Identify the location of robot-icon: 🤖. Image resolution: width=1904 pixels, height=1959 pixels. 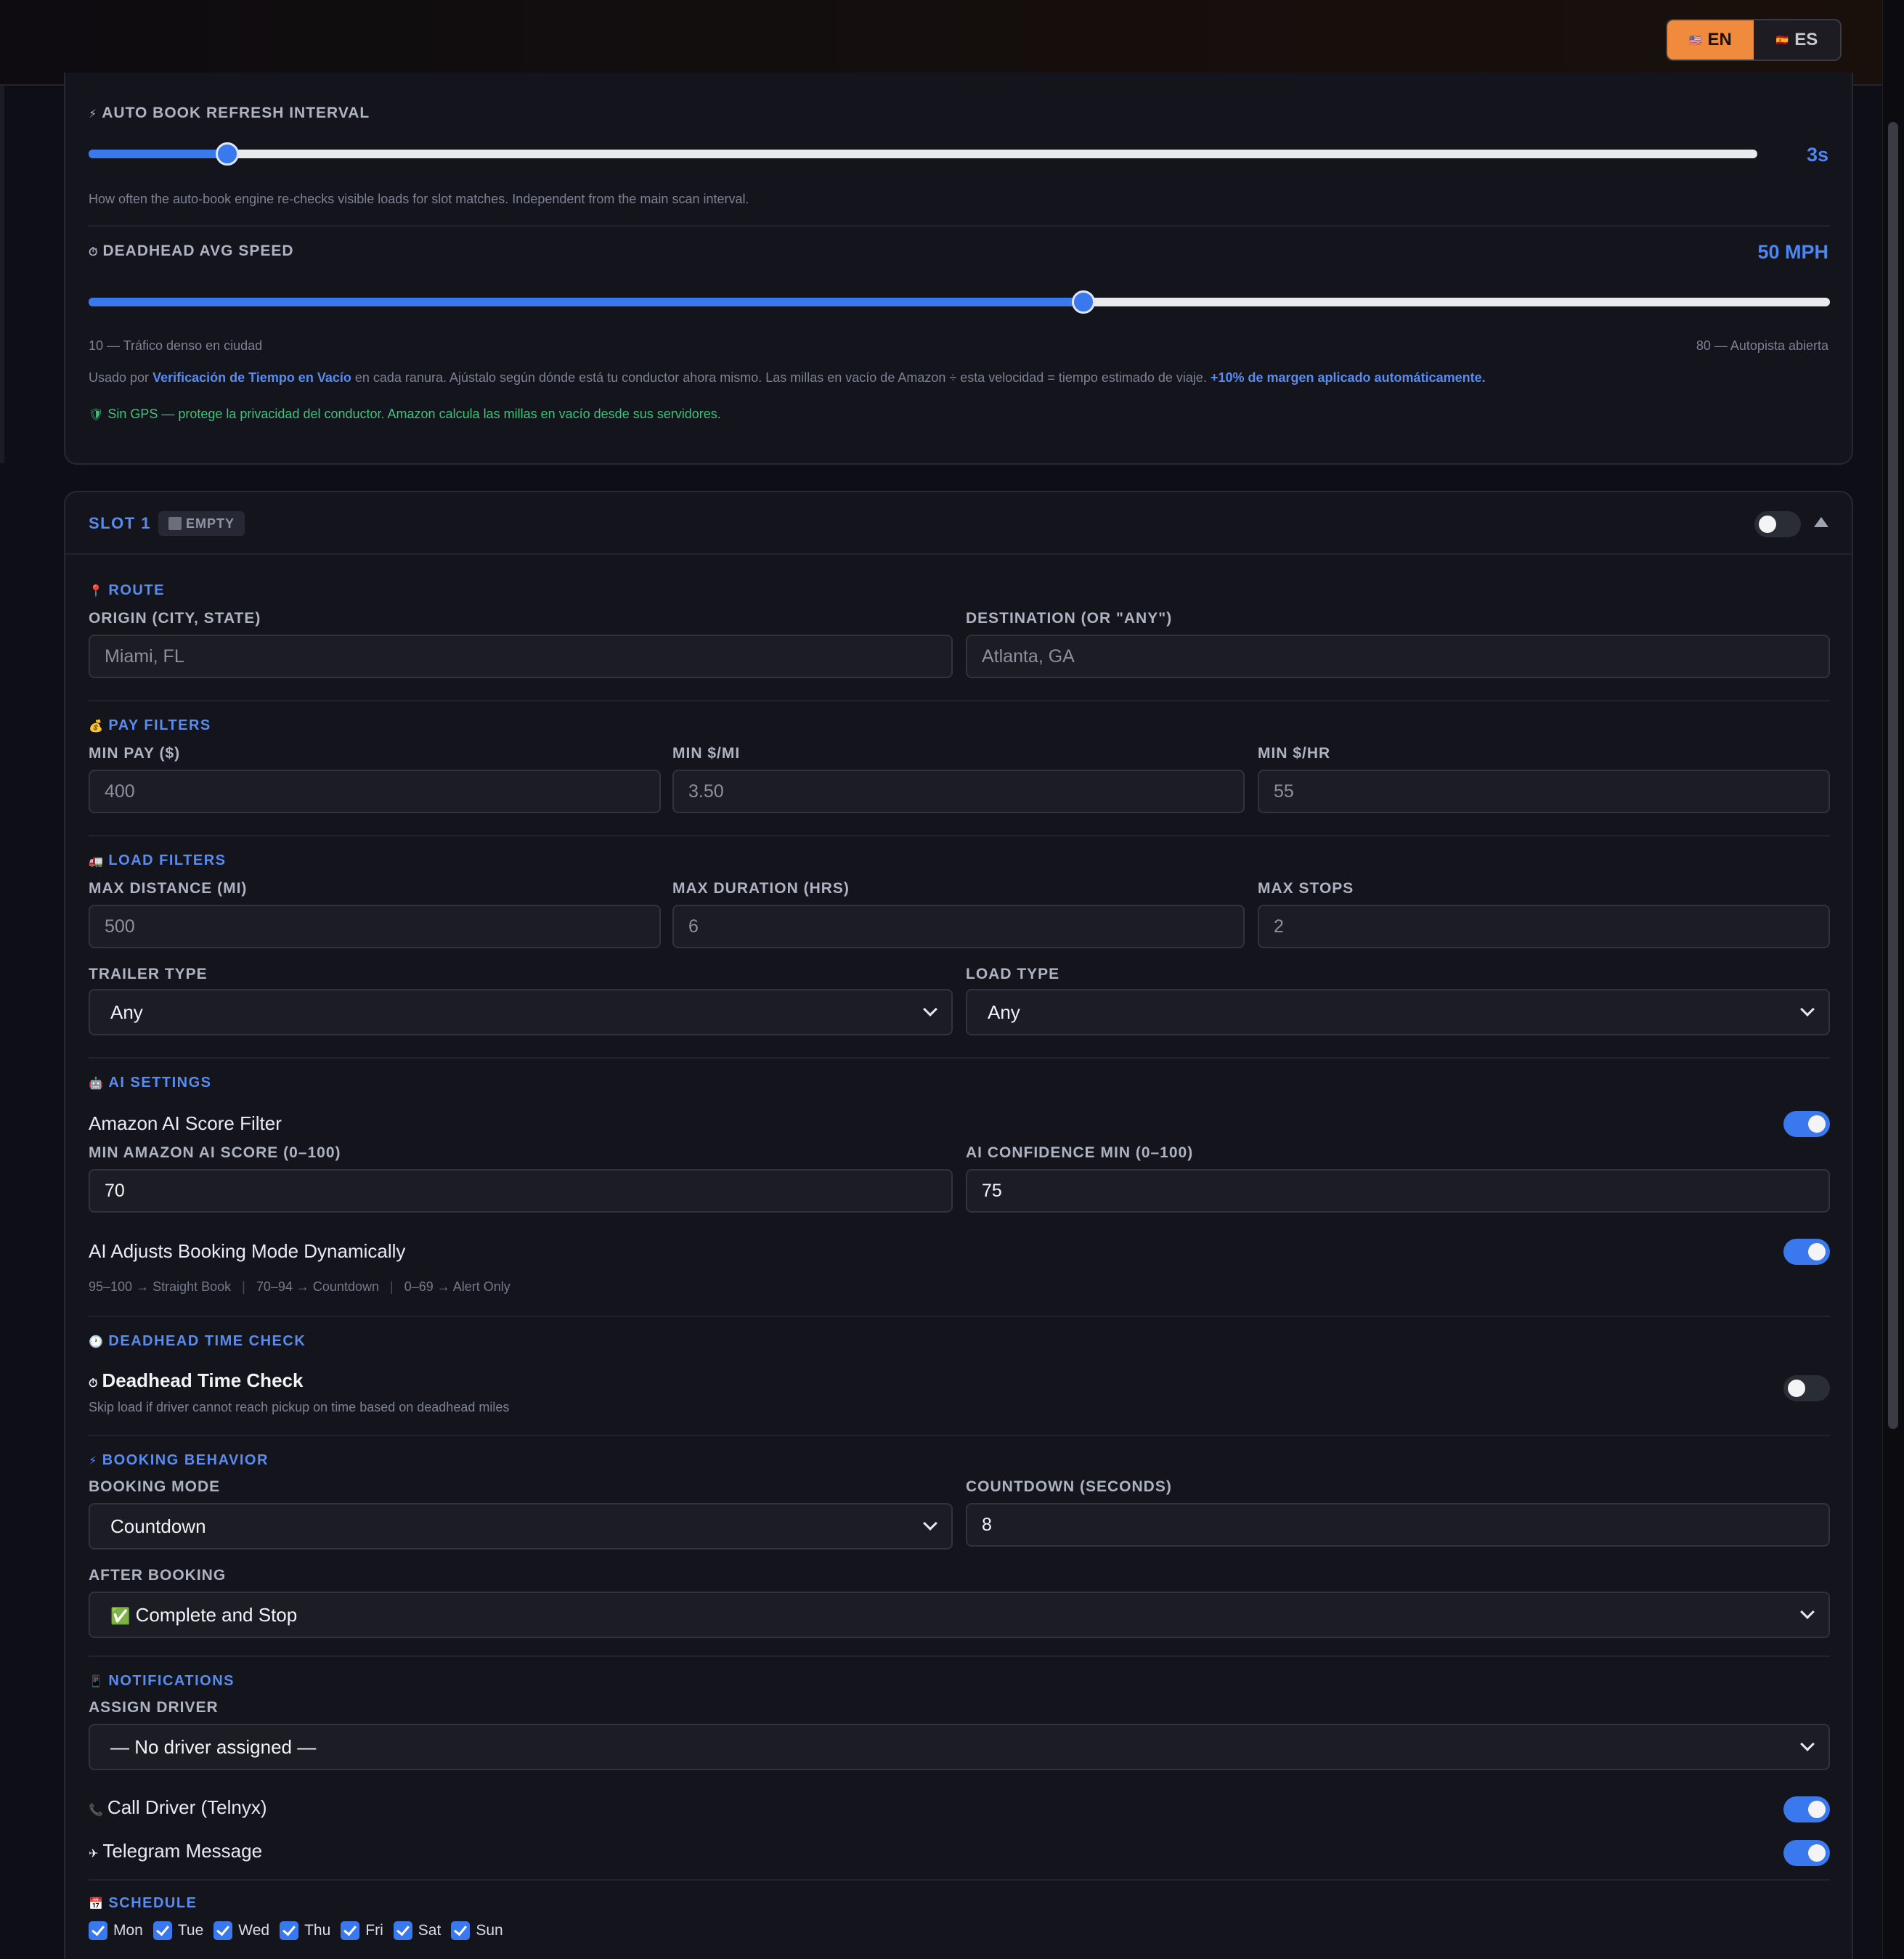
(97, 1084).